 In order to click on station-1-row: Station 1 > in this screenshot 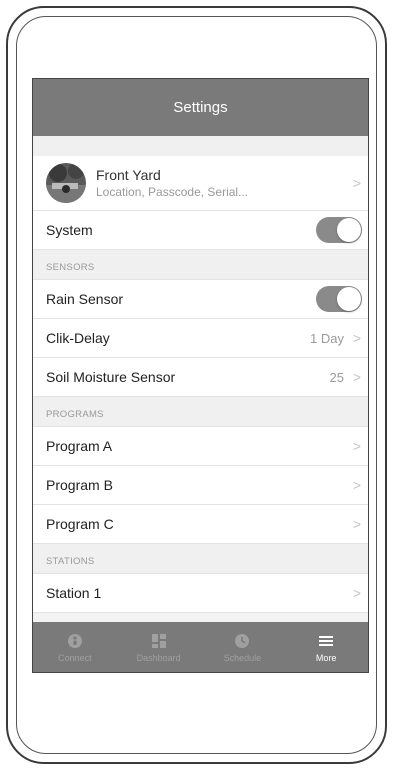, I will do `click(200, 593)`.